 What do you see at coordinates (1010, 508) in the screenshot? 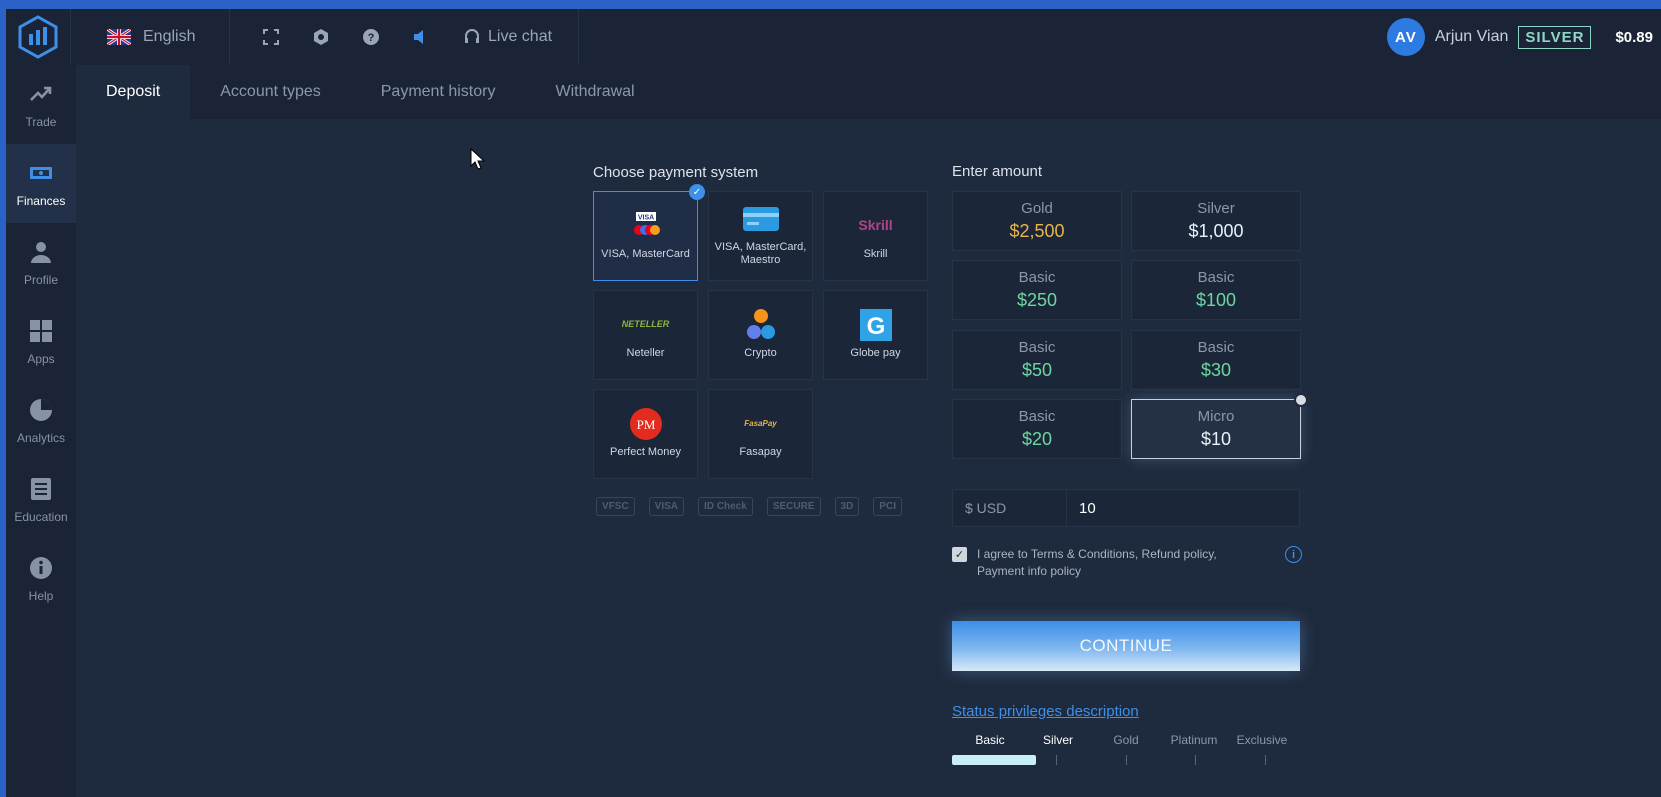
I see `currency-label: $ USD` at bounding box center [1010, 508].